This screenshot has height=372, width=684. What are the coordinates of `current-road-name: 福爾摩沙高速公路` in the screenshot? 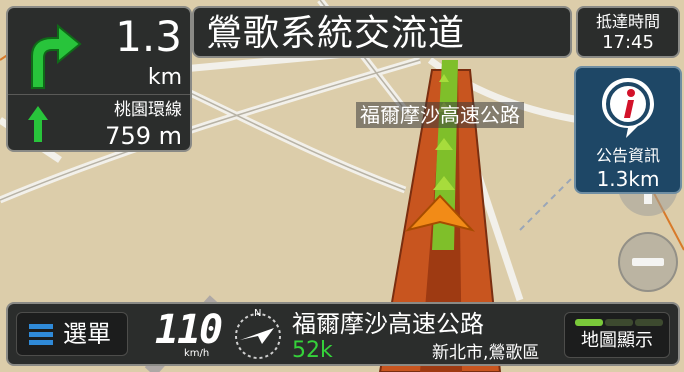 It's located at (388, 324).